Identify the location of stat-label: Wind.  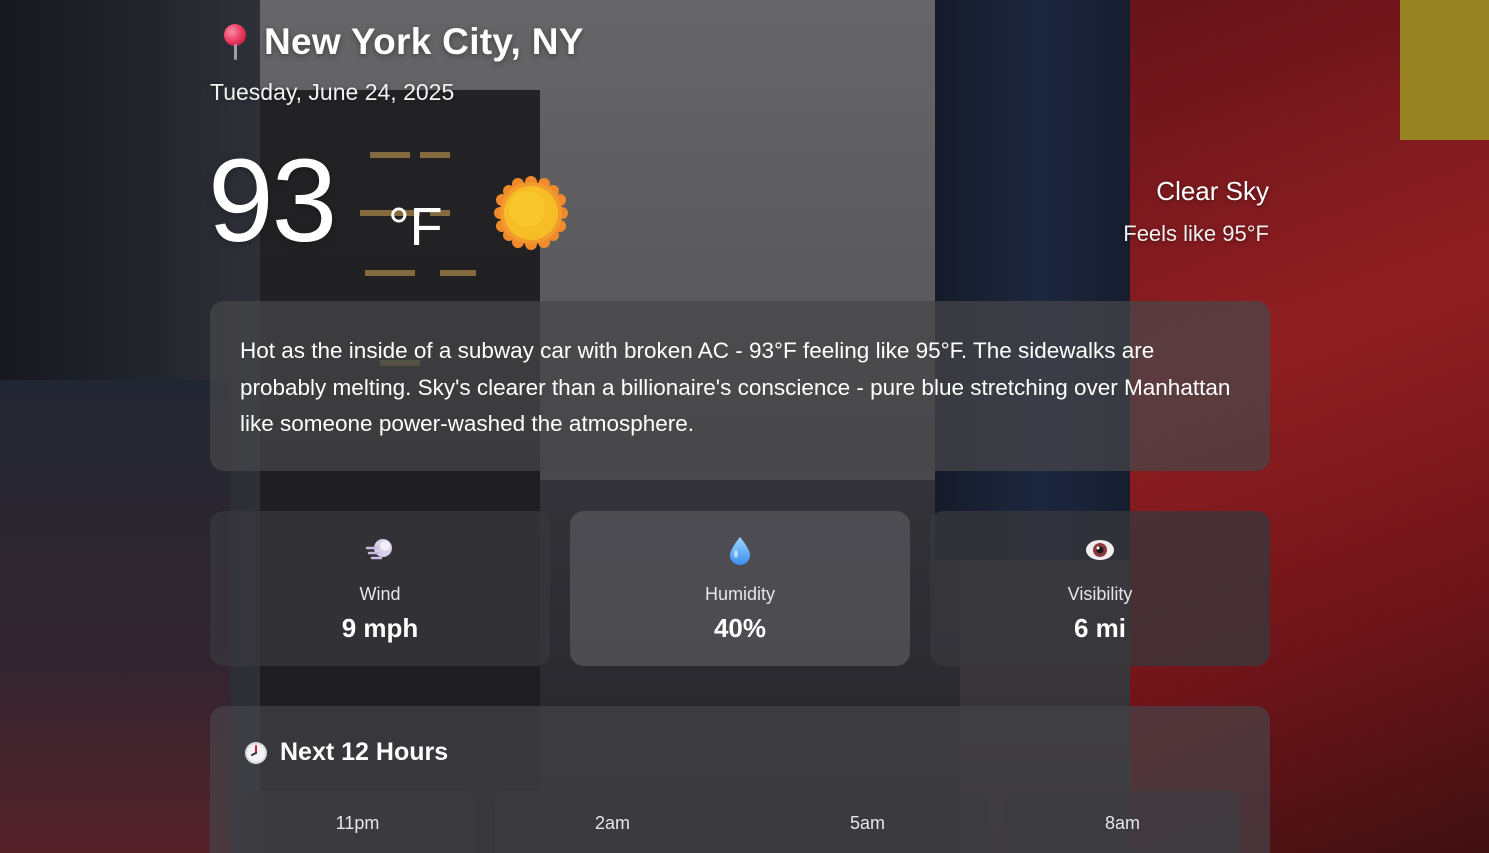
(380, 594).